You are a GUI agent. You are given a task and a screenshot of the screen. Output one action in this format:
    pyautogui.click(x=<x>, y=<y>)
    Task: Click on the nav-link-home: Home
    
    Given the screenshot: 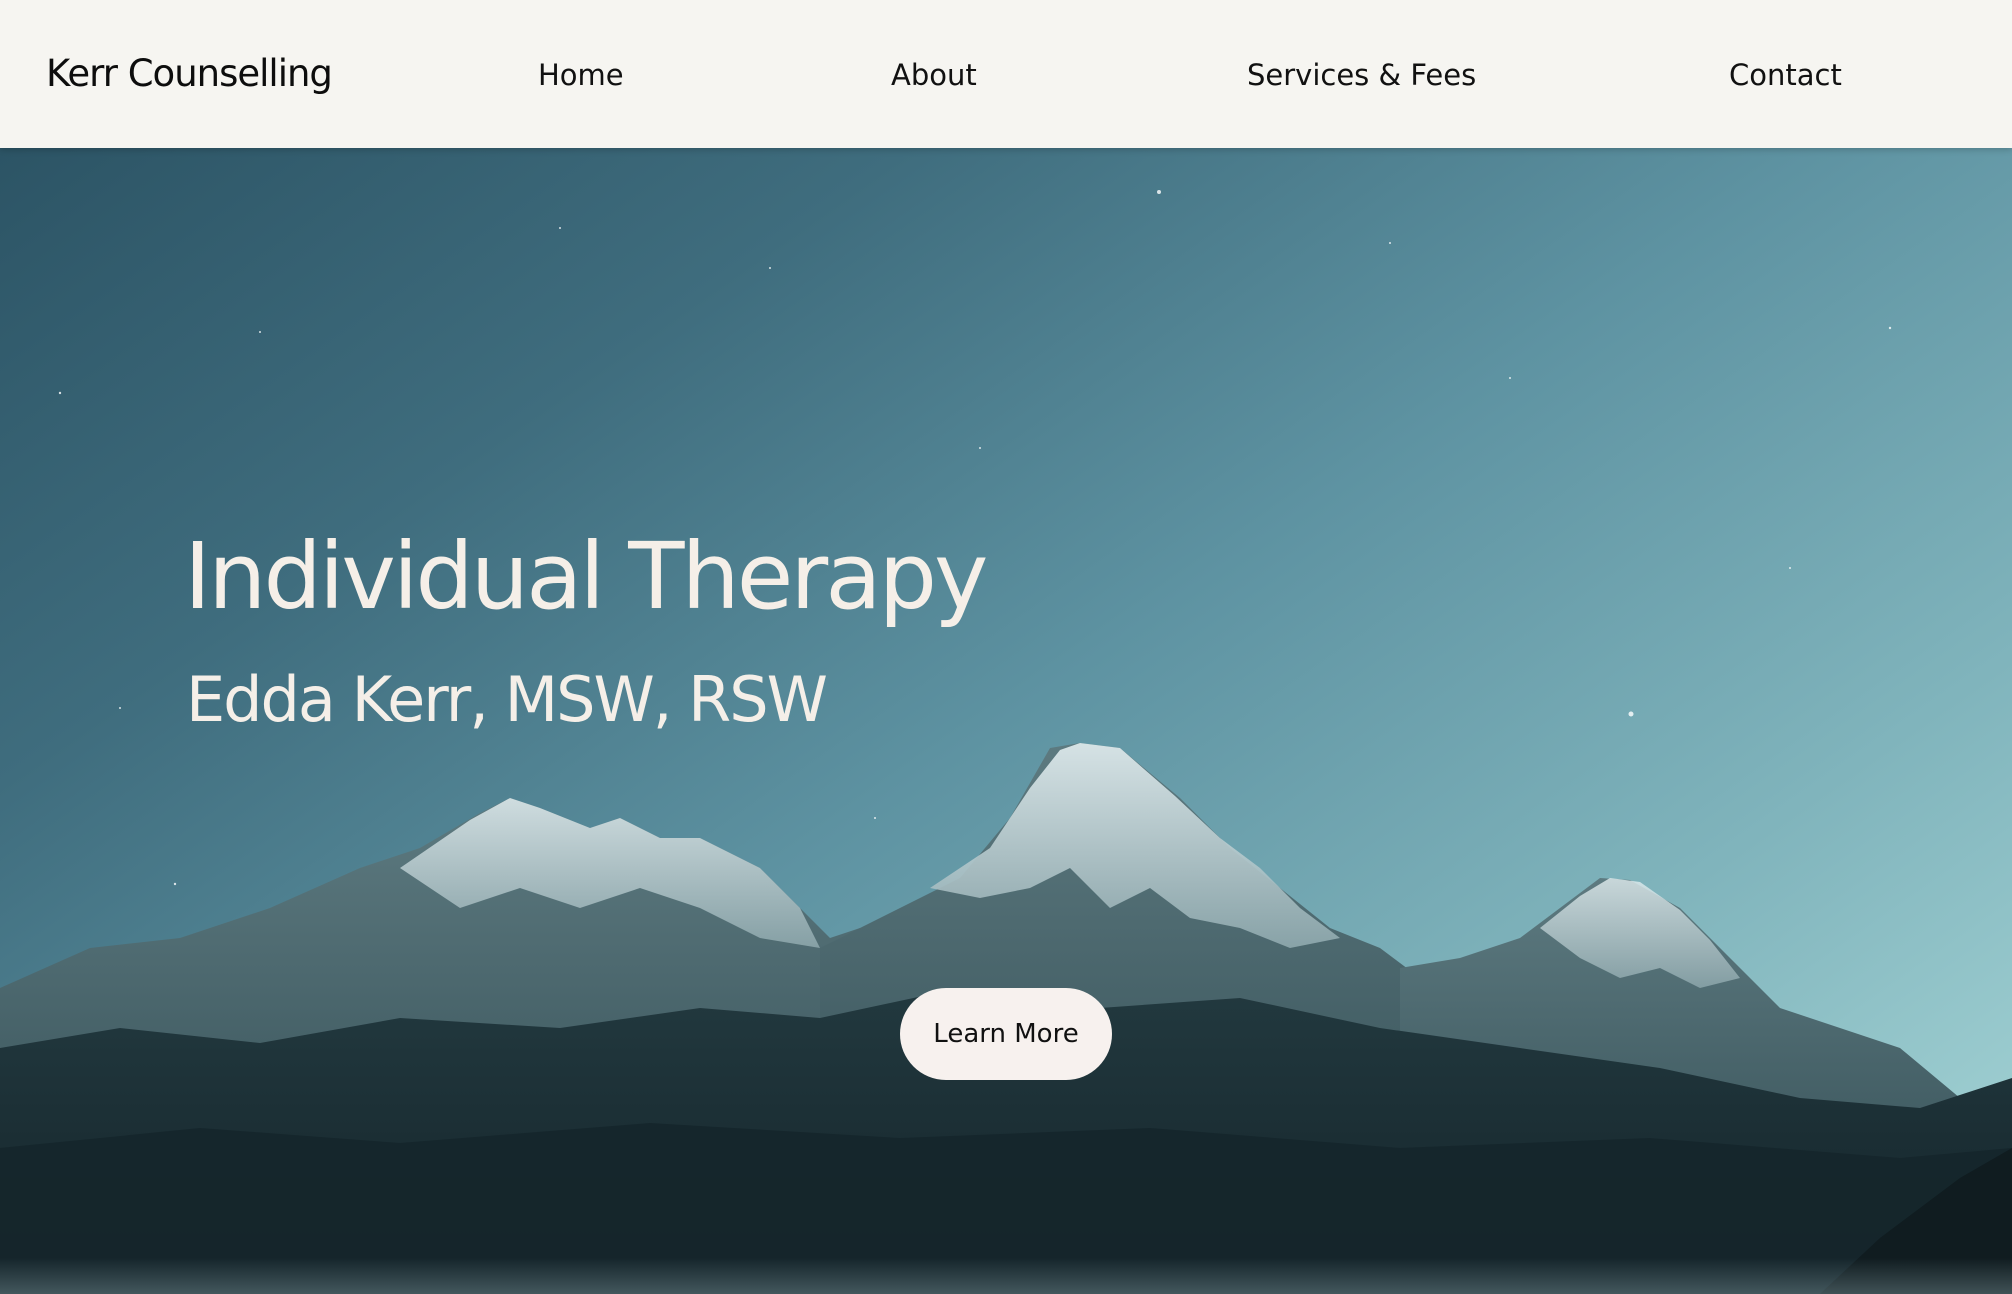 What is the action you would take?
    pyautogui.click(x=581, y=75)
    